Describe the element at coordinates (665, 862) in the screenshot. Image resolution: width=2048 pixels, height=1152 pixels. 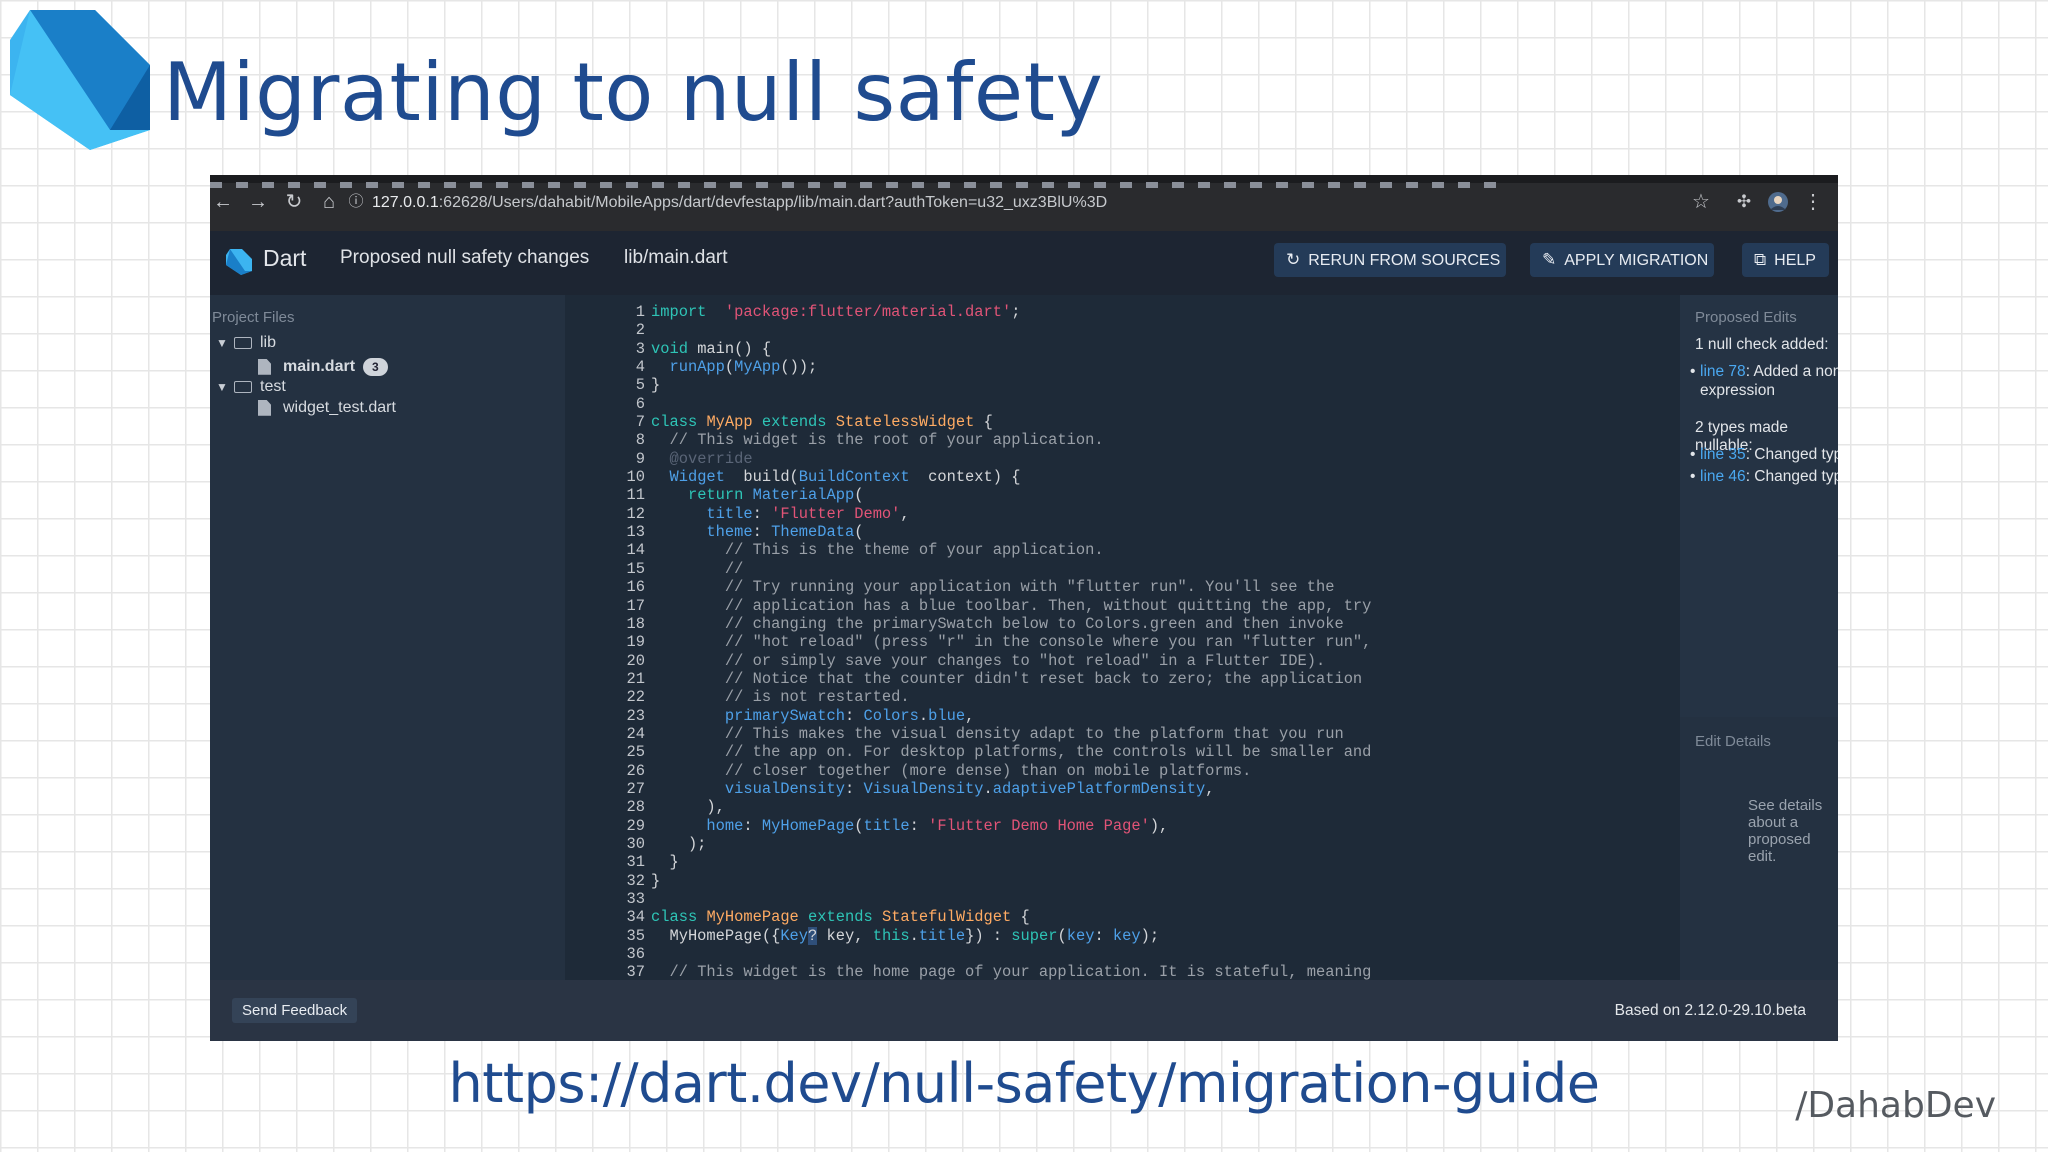
I see `code-token: }` at that location.